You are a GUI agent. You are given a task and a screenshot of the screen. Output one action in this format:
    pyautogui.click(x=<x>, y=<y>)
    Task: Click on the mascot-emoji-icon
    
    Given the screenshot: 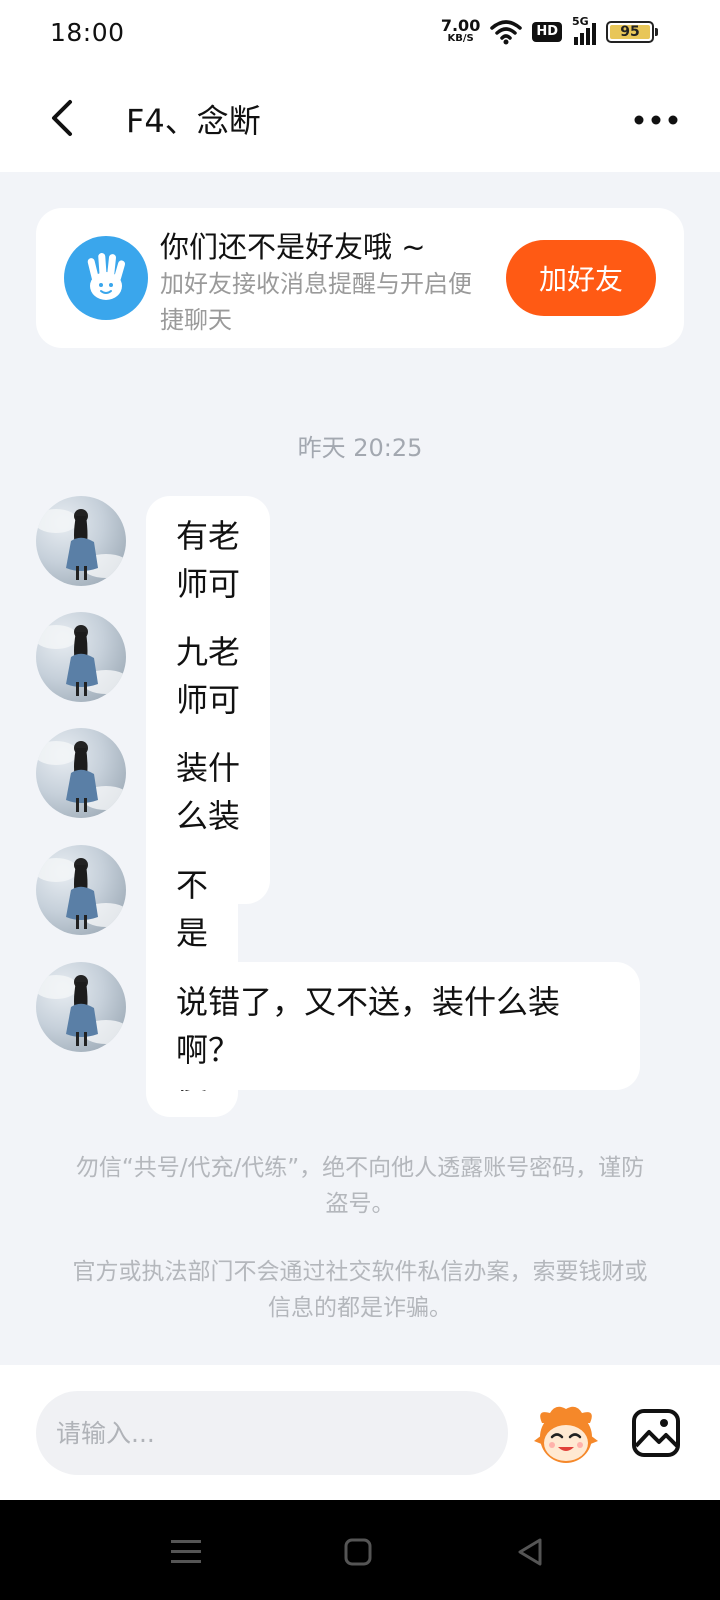 What is the action you would take?
    pyautogui.click(x=566, y=1434)
    